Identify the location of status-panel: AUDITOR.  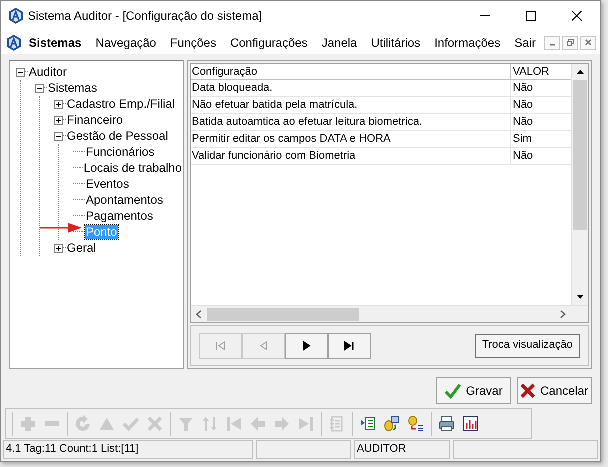
(402, 449).